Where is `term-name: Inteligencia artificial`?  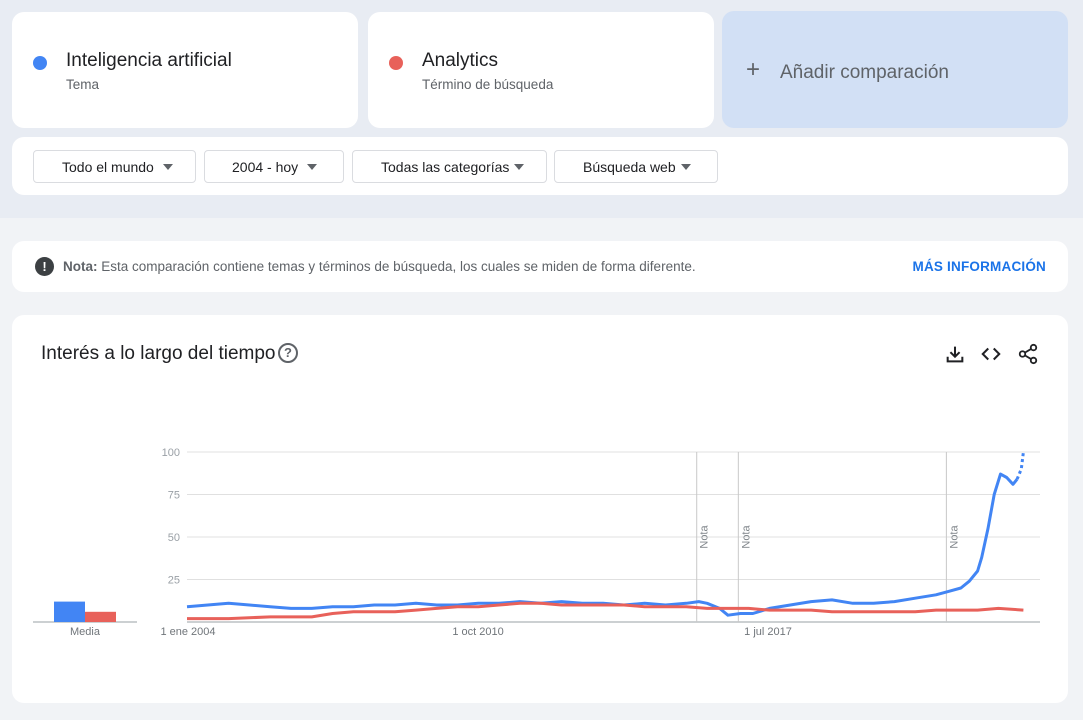
term-name: Inteligencia artificial is located at coordinates (149, 60).